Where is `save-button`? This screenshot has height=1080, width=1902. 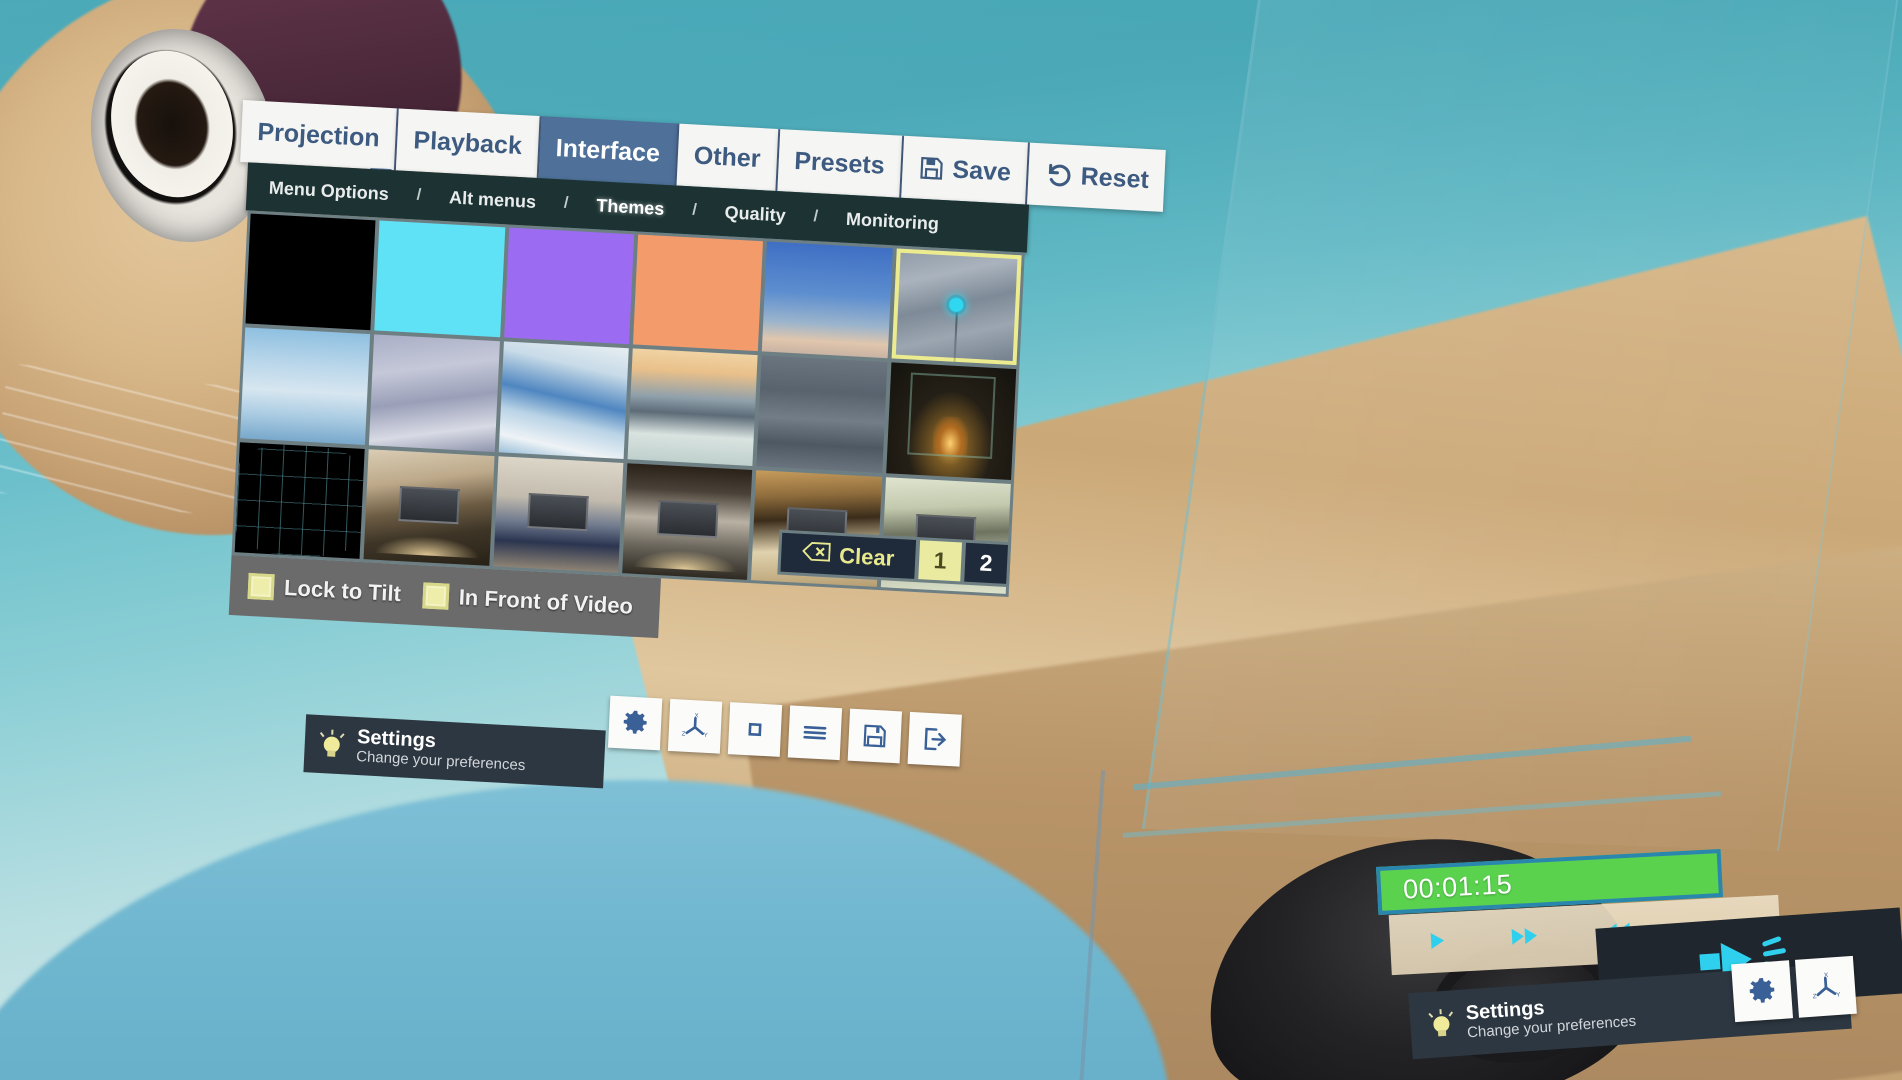
save-button is located at coordinates (875, 736).